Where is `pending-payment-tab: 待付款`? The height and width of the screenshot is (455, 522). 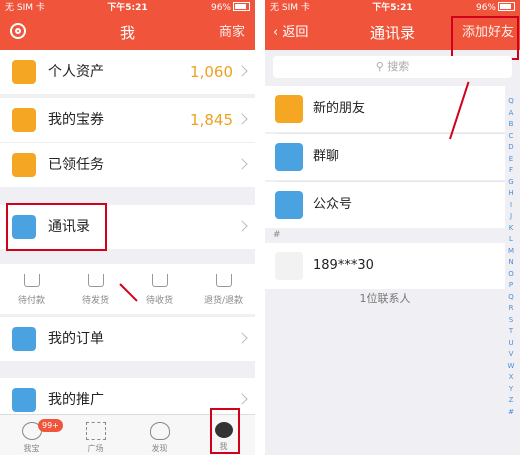 pending-payment-tab: 待付款 is located at coordinates (31, 289).